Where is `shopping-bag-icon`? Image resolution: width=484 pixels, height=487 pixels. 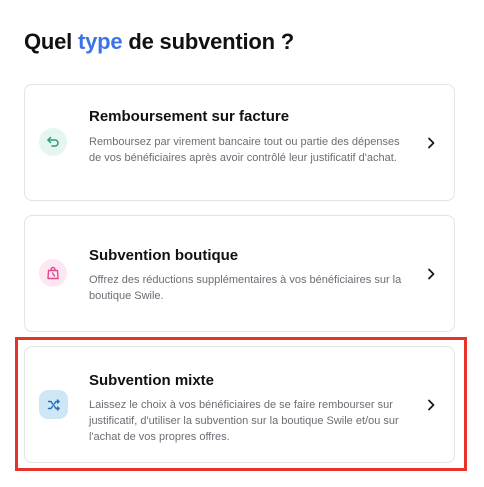
shopping-bag-icon is located at coordinates (53, 273).